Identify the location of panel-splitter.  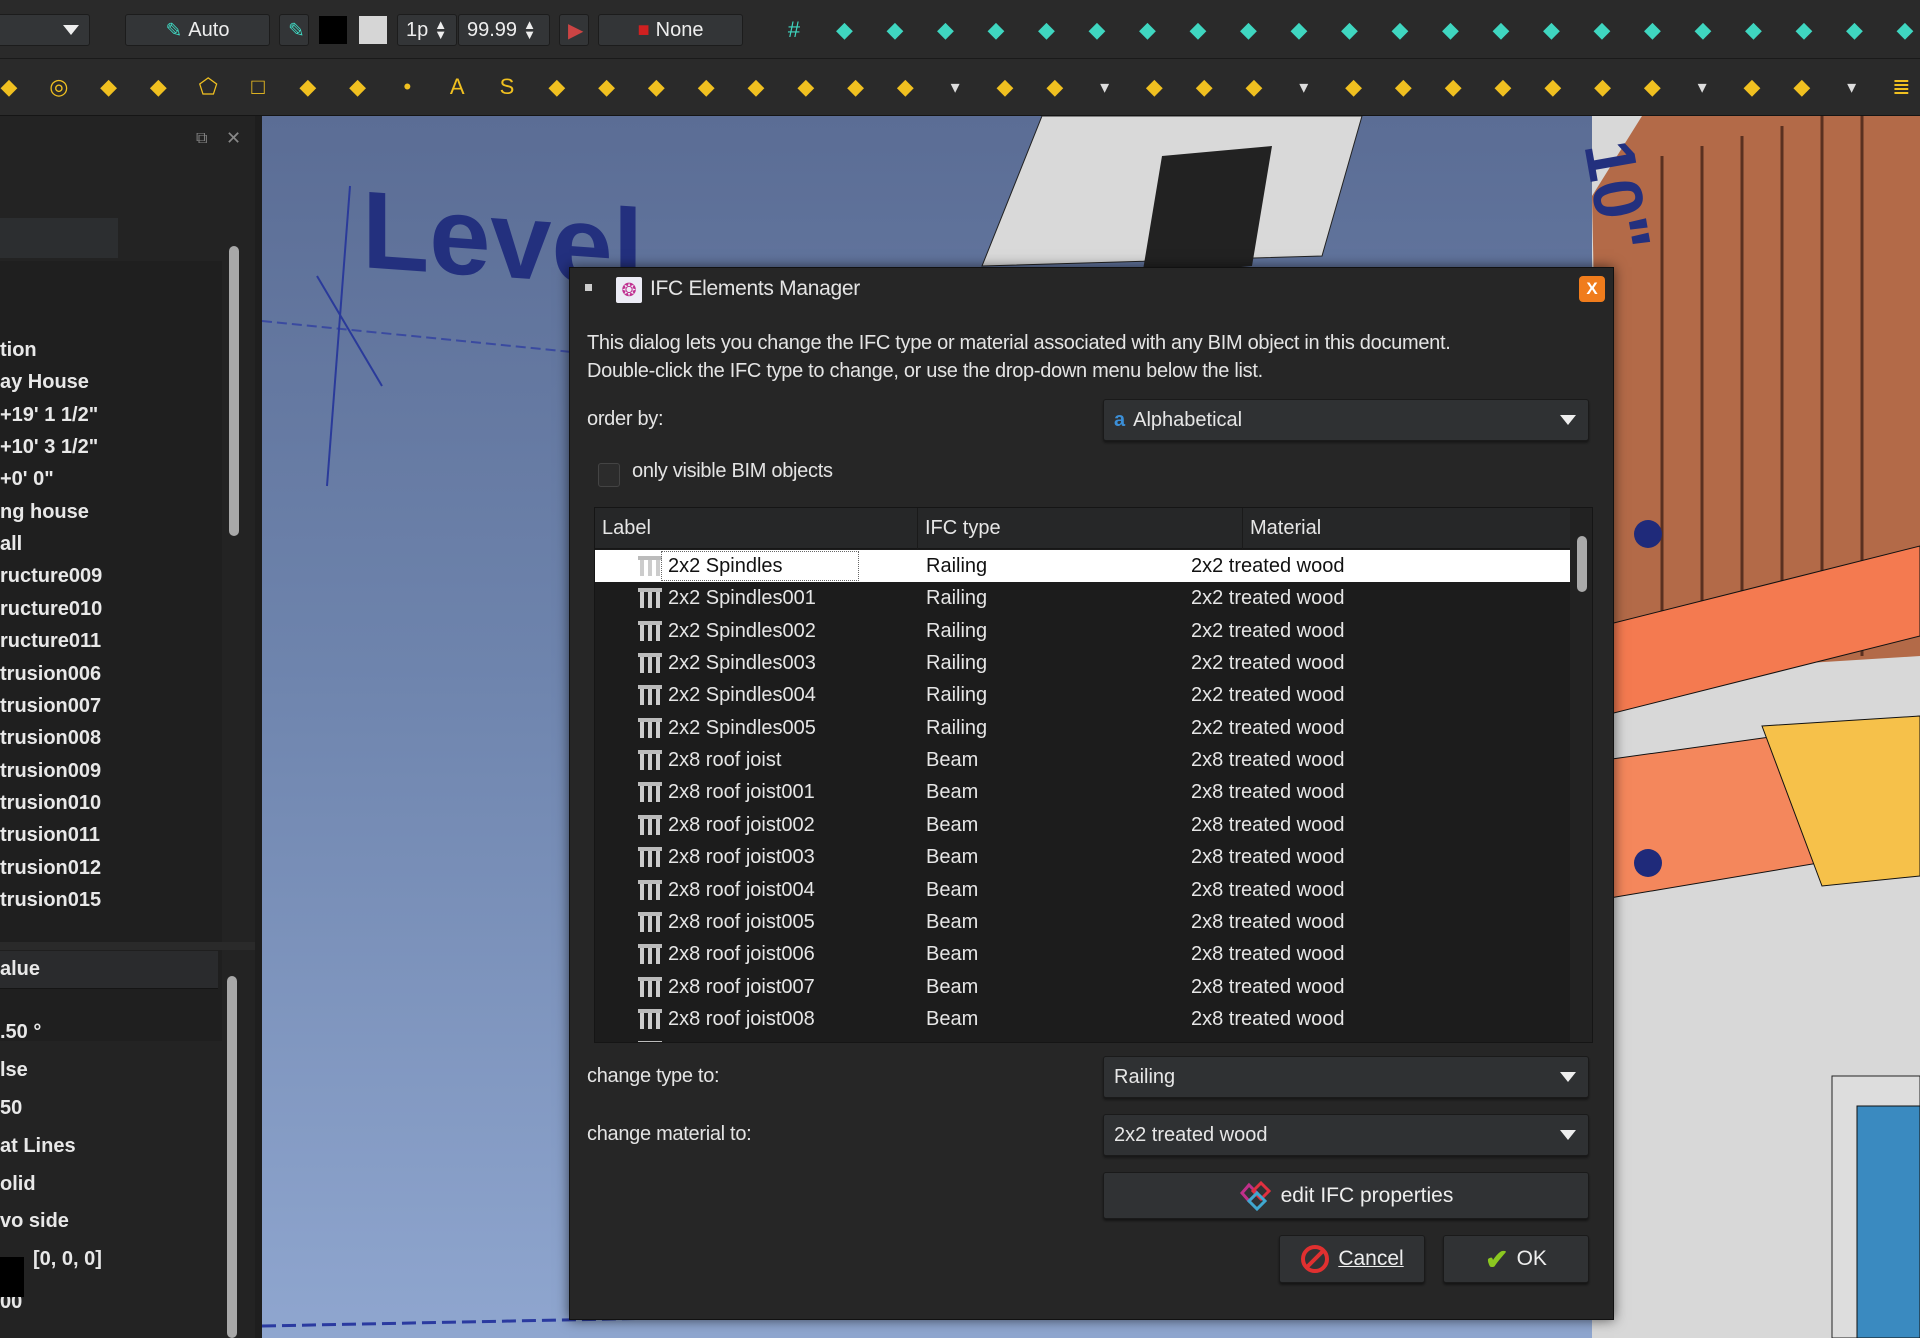
(127, 946).